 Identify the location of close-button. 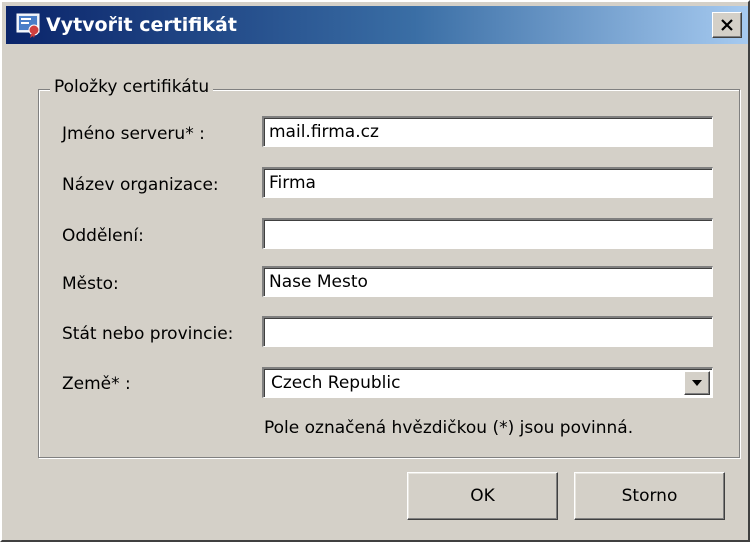
(727, 25).